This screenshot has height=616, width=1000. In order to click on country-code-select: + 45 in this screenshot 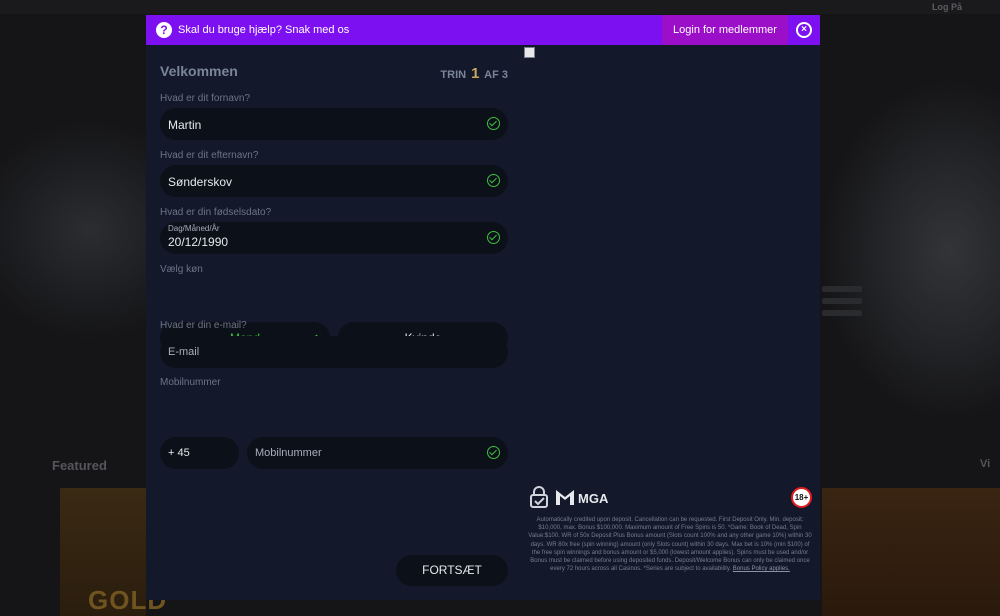, I will do `click(199, 453)`.